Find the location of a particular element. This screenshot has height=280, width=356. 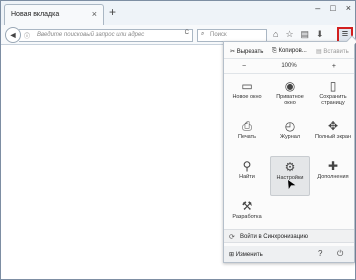

magnifier-icon: ⚲ is located at coordinates (247, 166).